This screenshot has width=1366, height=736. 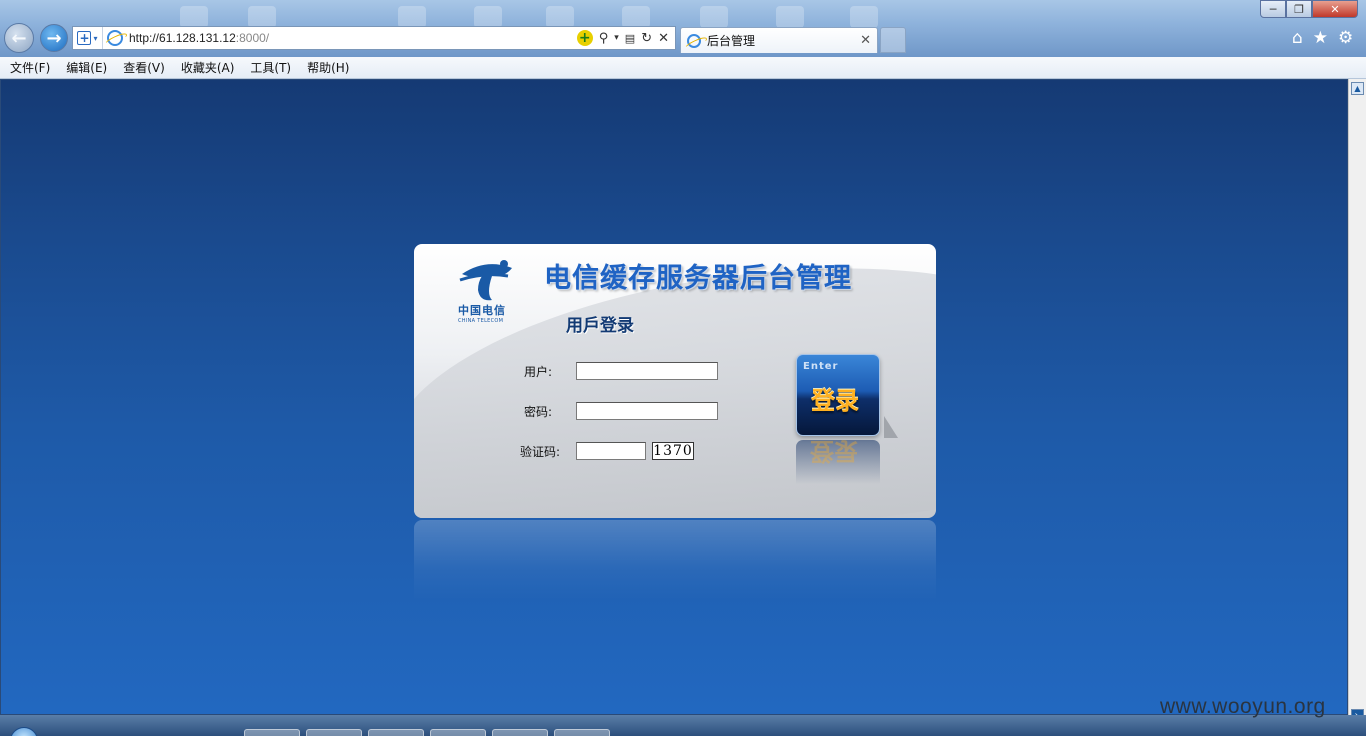 I want to click on start-button, so click(x=24, y=731).